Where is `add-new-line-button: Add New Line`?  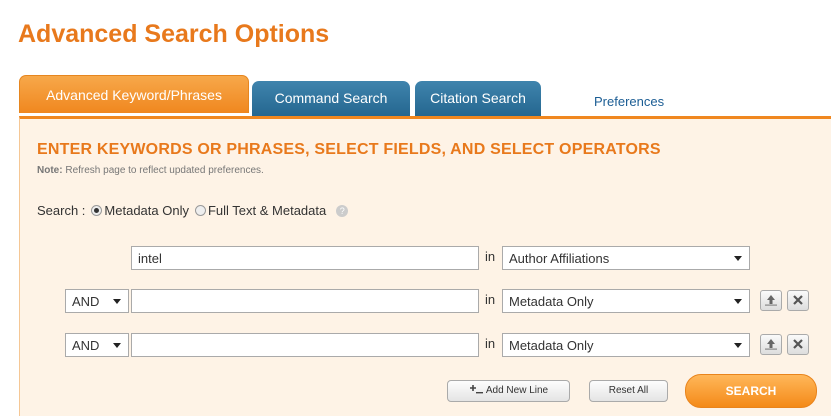
add-new-line-button: Add New Line is located at coordinates (508, 391).